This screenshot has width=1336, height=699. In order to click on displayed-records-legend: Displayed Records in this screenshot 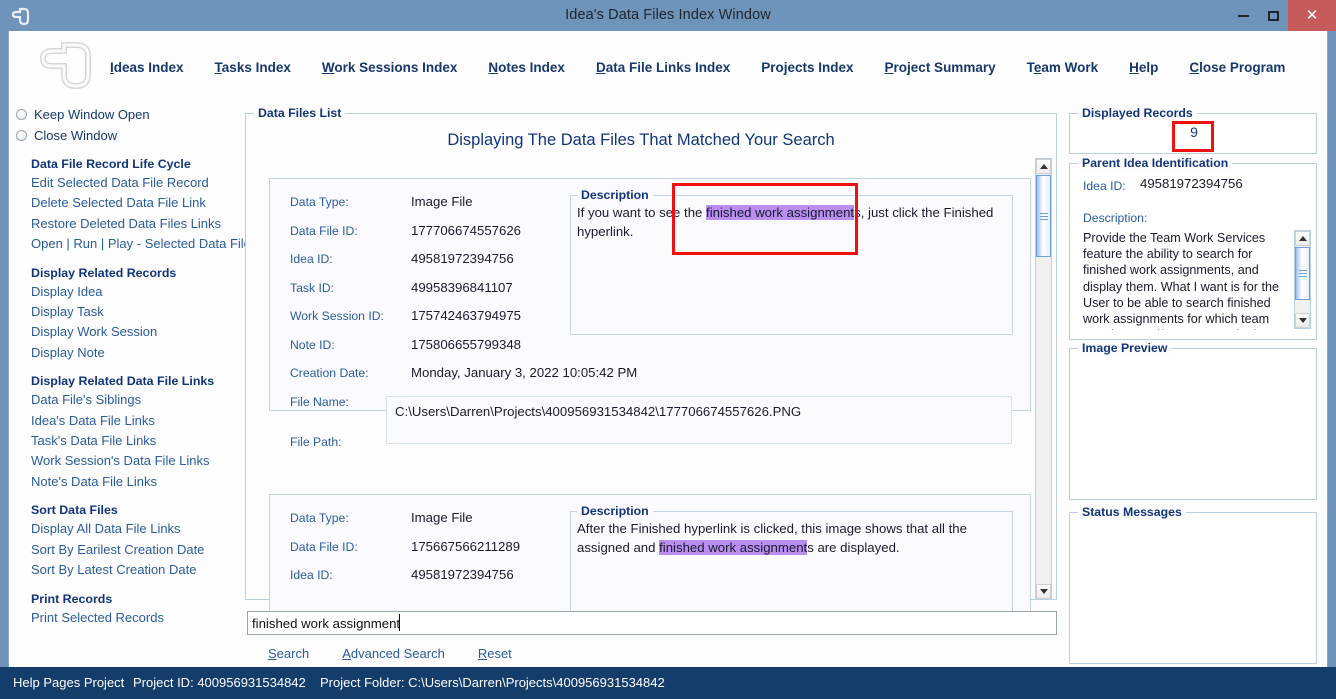, I will do `click(1137, 113)`.